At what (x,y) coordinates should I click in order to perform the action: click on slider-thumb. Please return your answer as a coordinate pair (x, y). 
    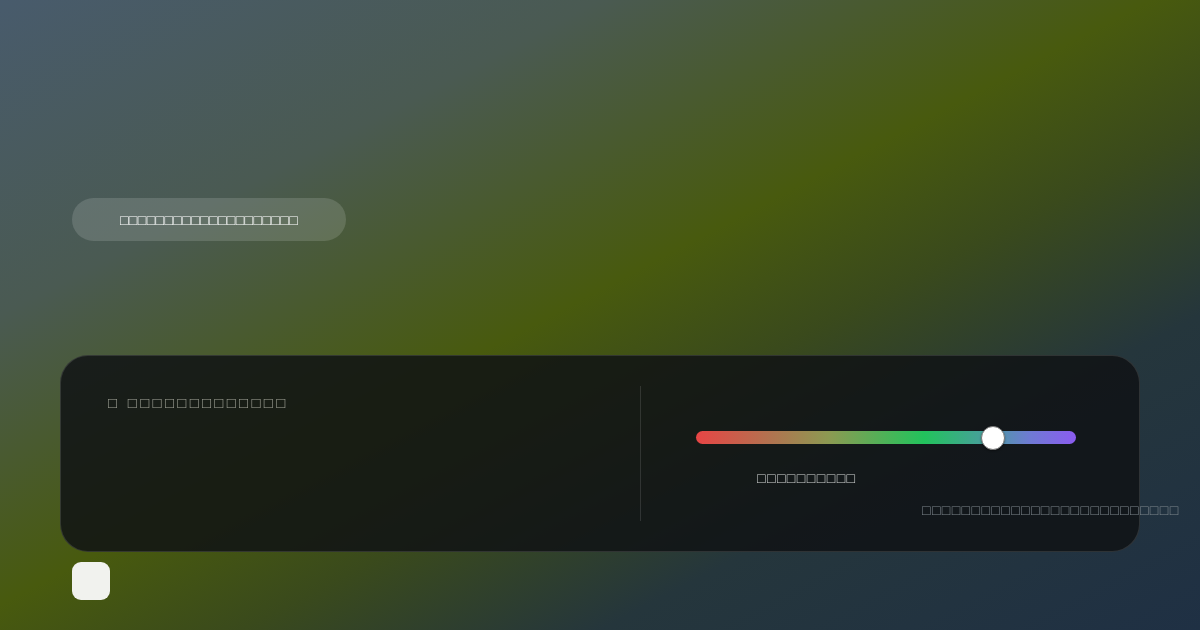
    Looking at the image, I should click on (993, 437).